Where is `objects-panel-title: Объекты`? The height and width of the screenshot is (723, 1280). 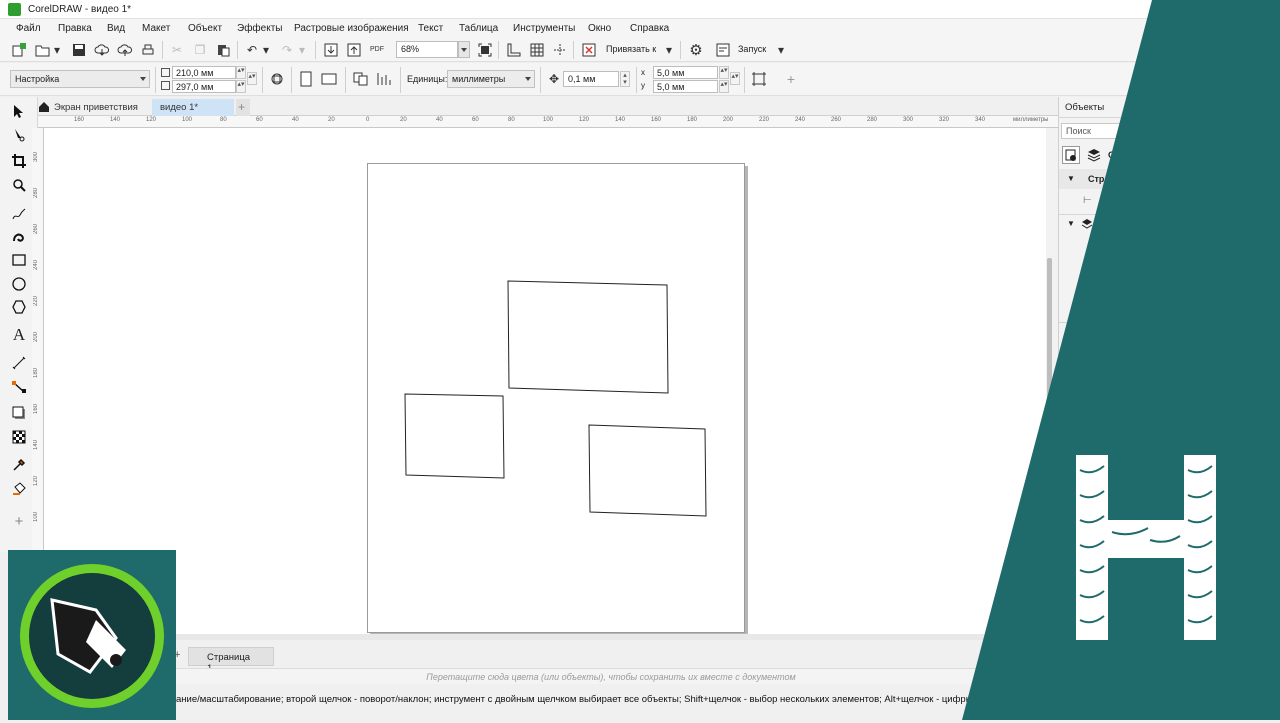
objects-panel-title: Объекты is located at coordinates (1085, 107).